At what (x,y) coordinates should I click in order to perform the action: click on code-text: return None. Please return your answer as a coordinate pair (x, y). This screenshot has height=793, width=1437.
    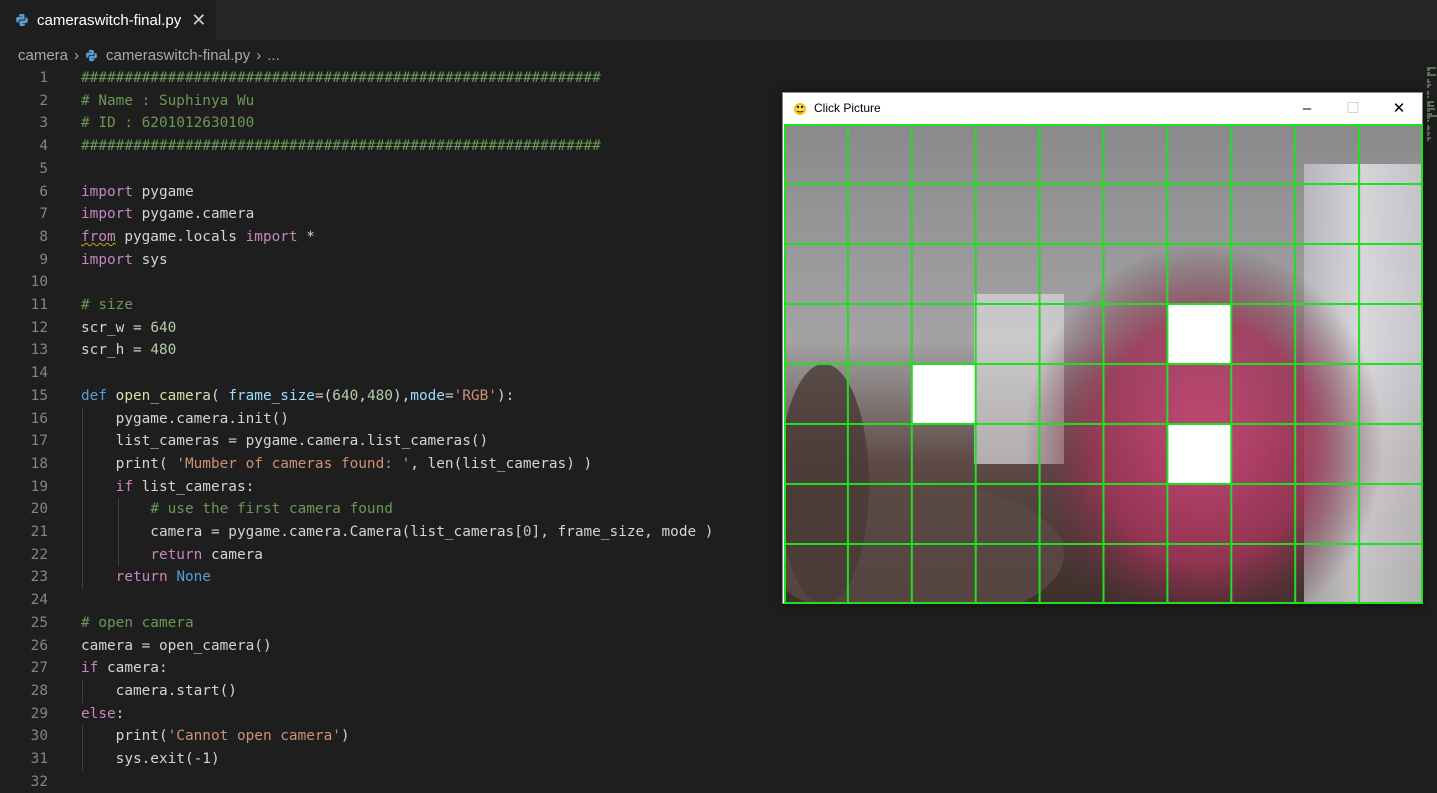
    Looking at the image, I should click on (146, 577).